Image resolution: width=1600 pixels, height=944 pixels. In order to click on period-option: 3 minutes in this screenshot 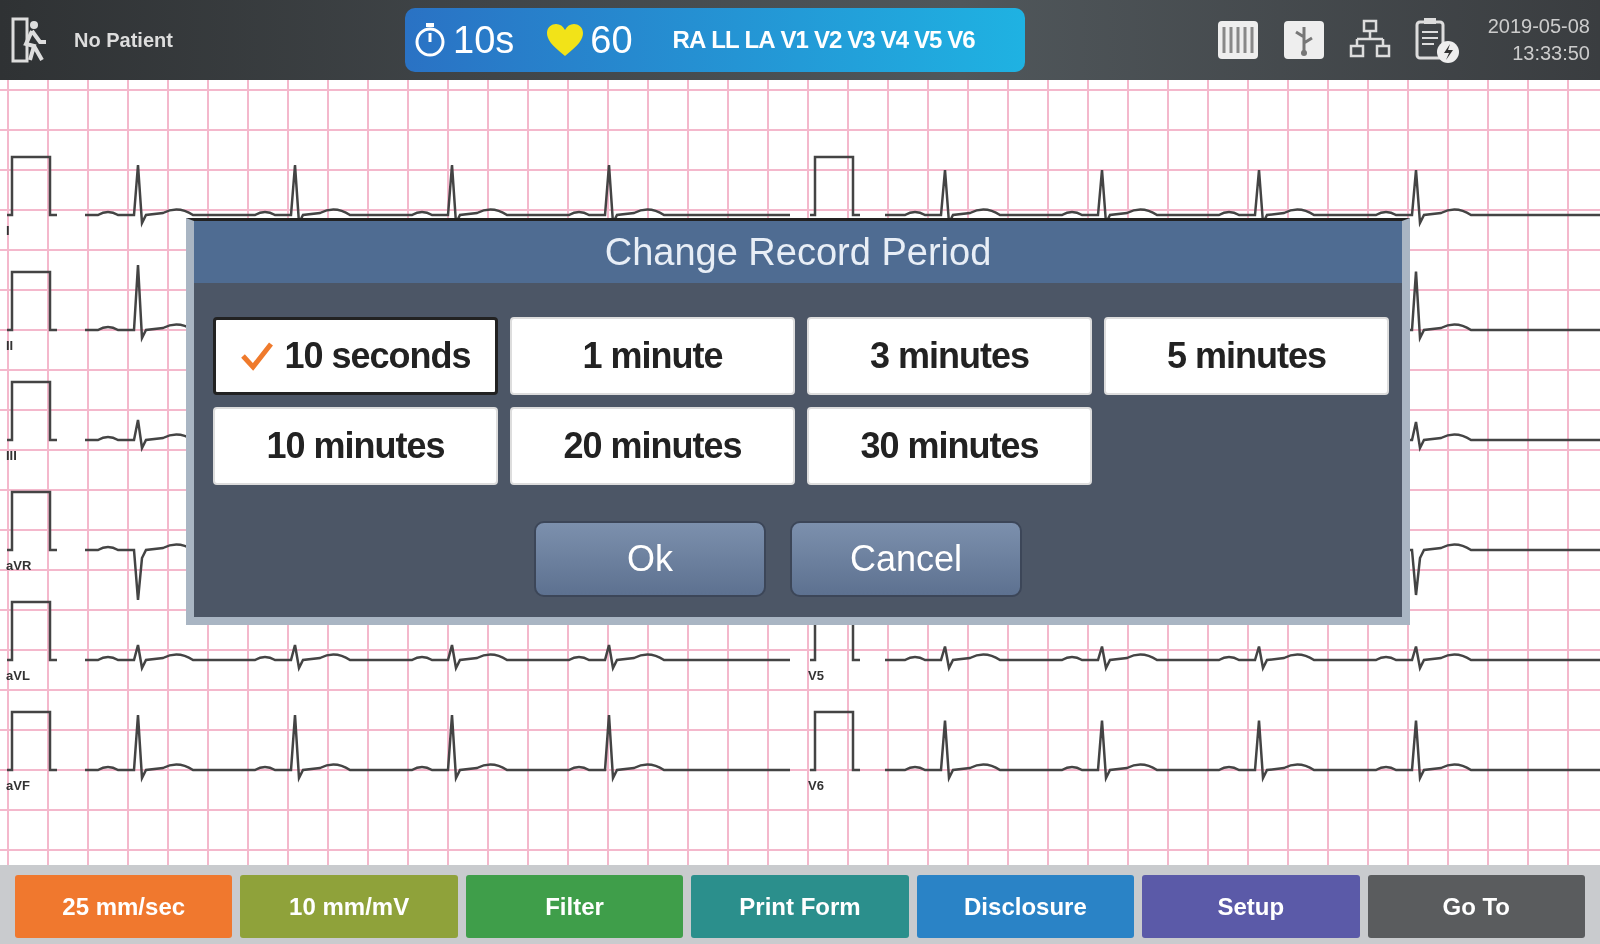, I will do `click(949, 356)`.